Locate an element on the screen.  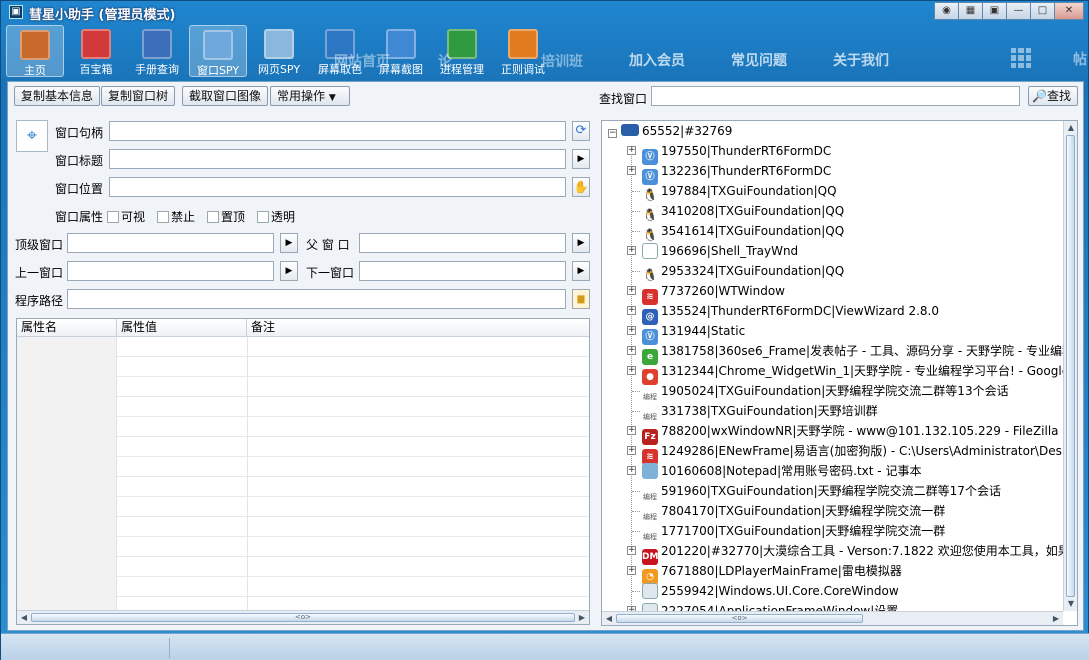
capture-window-image-button: 截取窗口图像 is located at coordinates (225, 96).